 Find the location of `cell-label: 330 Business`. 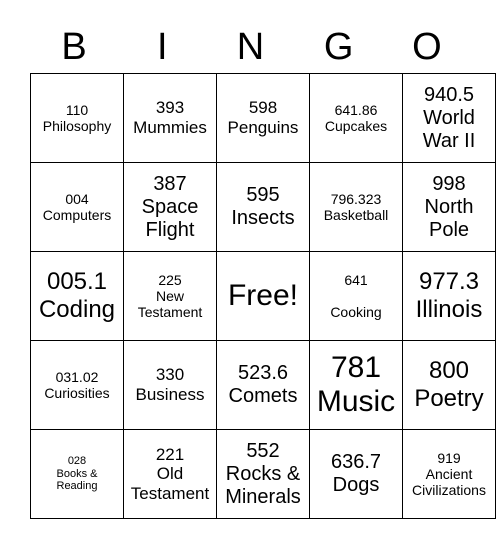

cell-label: 330 Business is located at coordinates (170, 384).